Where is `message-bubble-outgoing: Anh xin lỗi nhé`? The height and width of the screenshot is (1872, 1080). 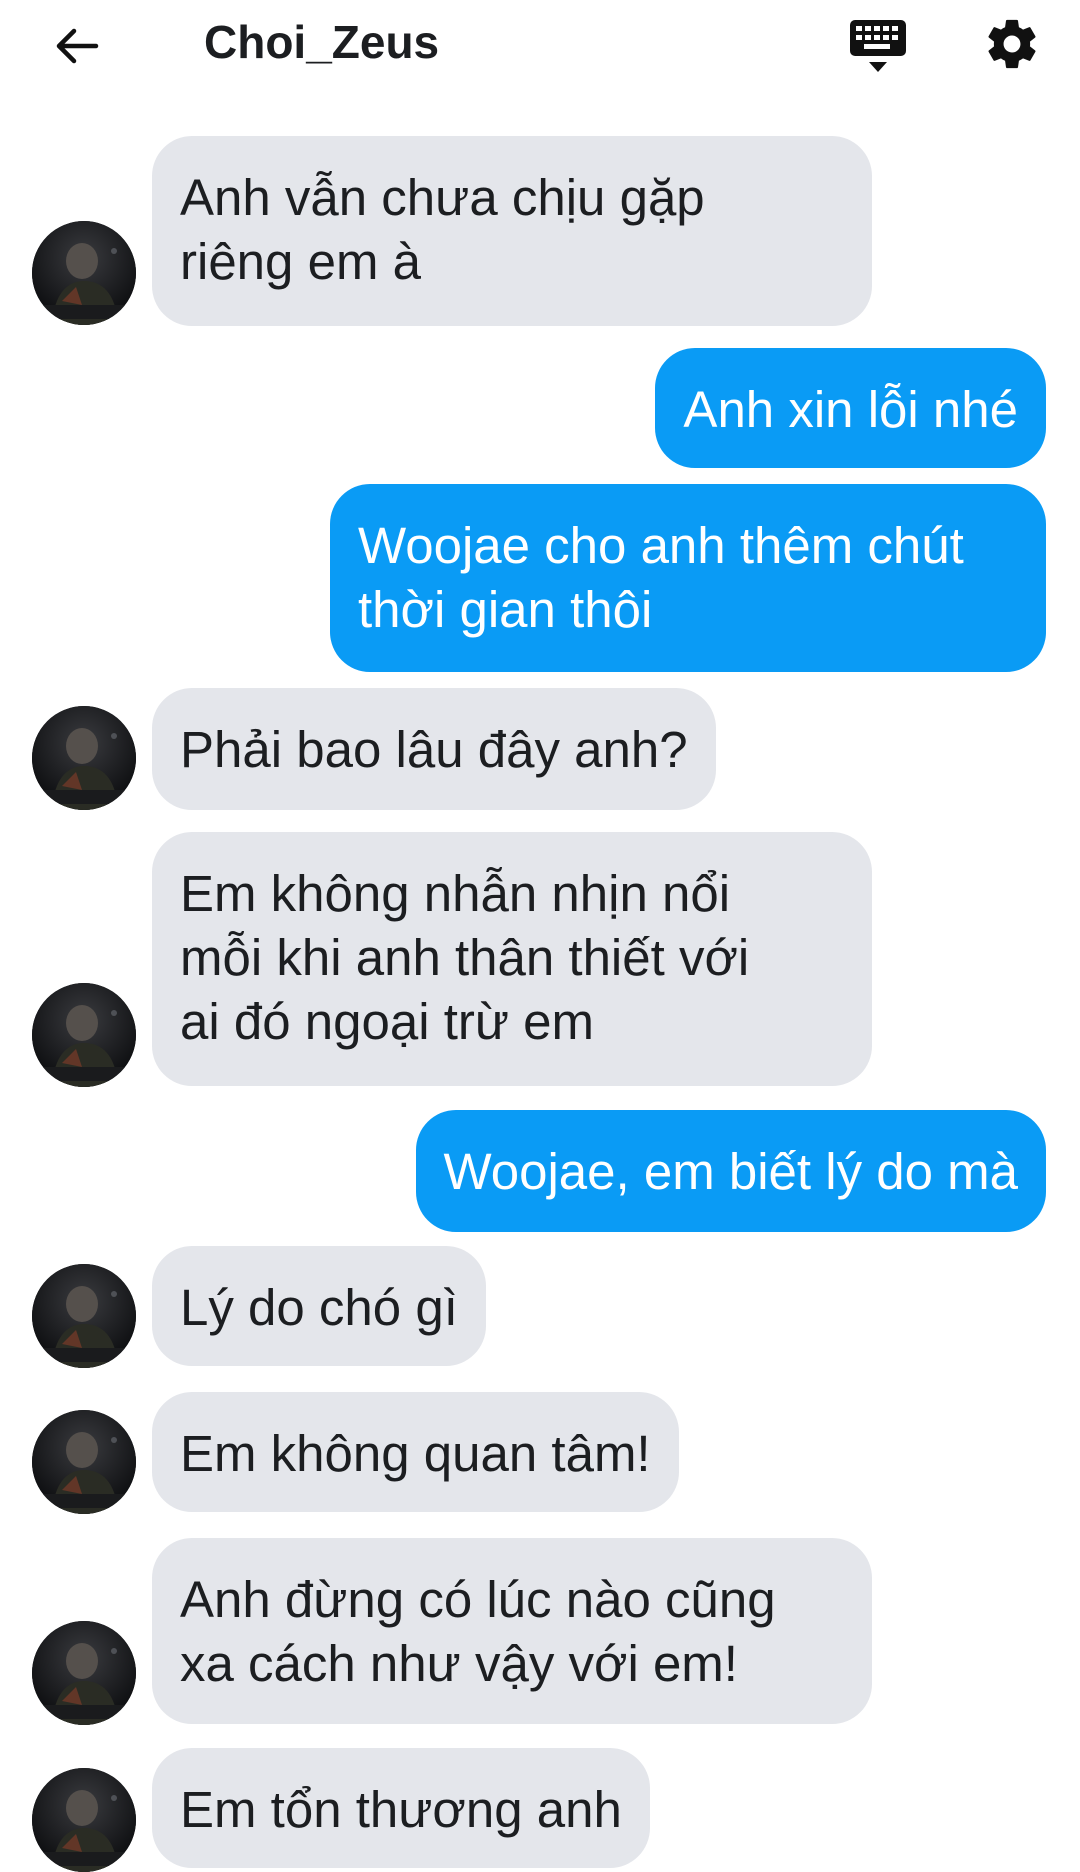
message-bubble-outgoing: Anh xin lỗi nhé is located at coordinates (850, 408).